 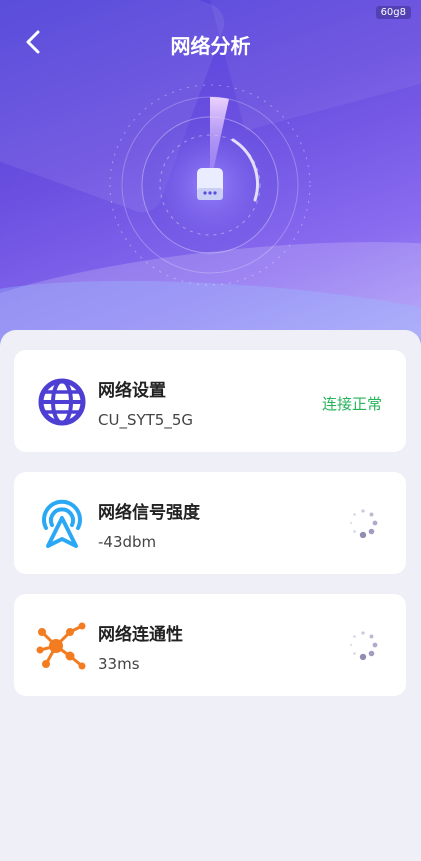 What do you see at coordinates (149, 513) in the screenshot?
I see `card-title: 网络信号强度` at bounding box center [149, 513].